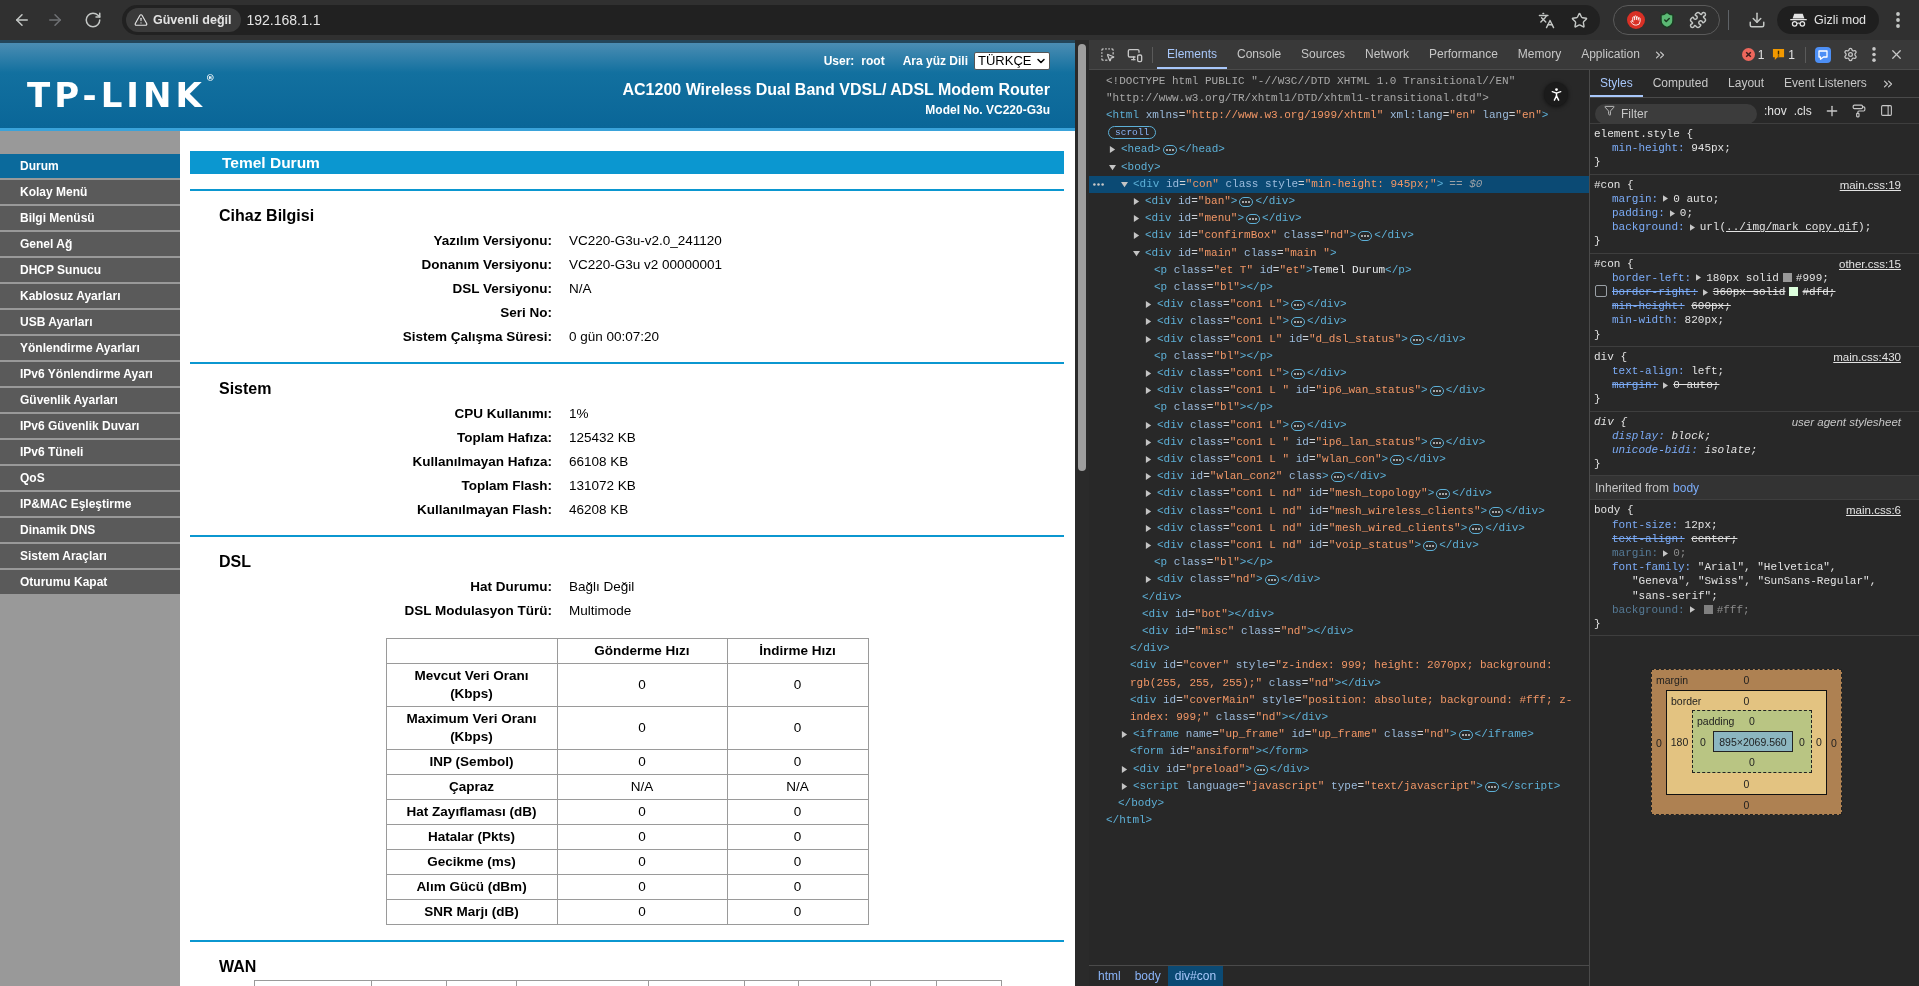  I want to click on menu-item: Bilgi Menüsü, so click(90, 218).